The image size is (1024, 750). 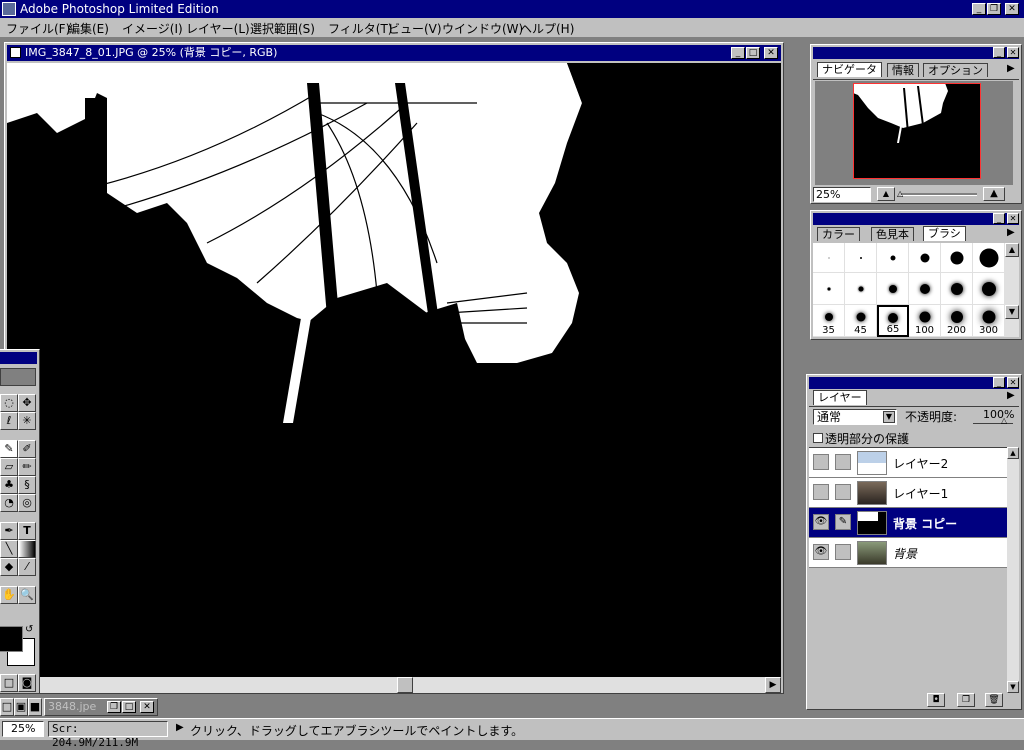 What do you see at coordinates (999, 218) in the screenshot?
I see `brushes-minimize-button: _` at bounding box center [999, 218].